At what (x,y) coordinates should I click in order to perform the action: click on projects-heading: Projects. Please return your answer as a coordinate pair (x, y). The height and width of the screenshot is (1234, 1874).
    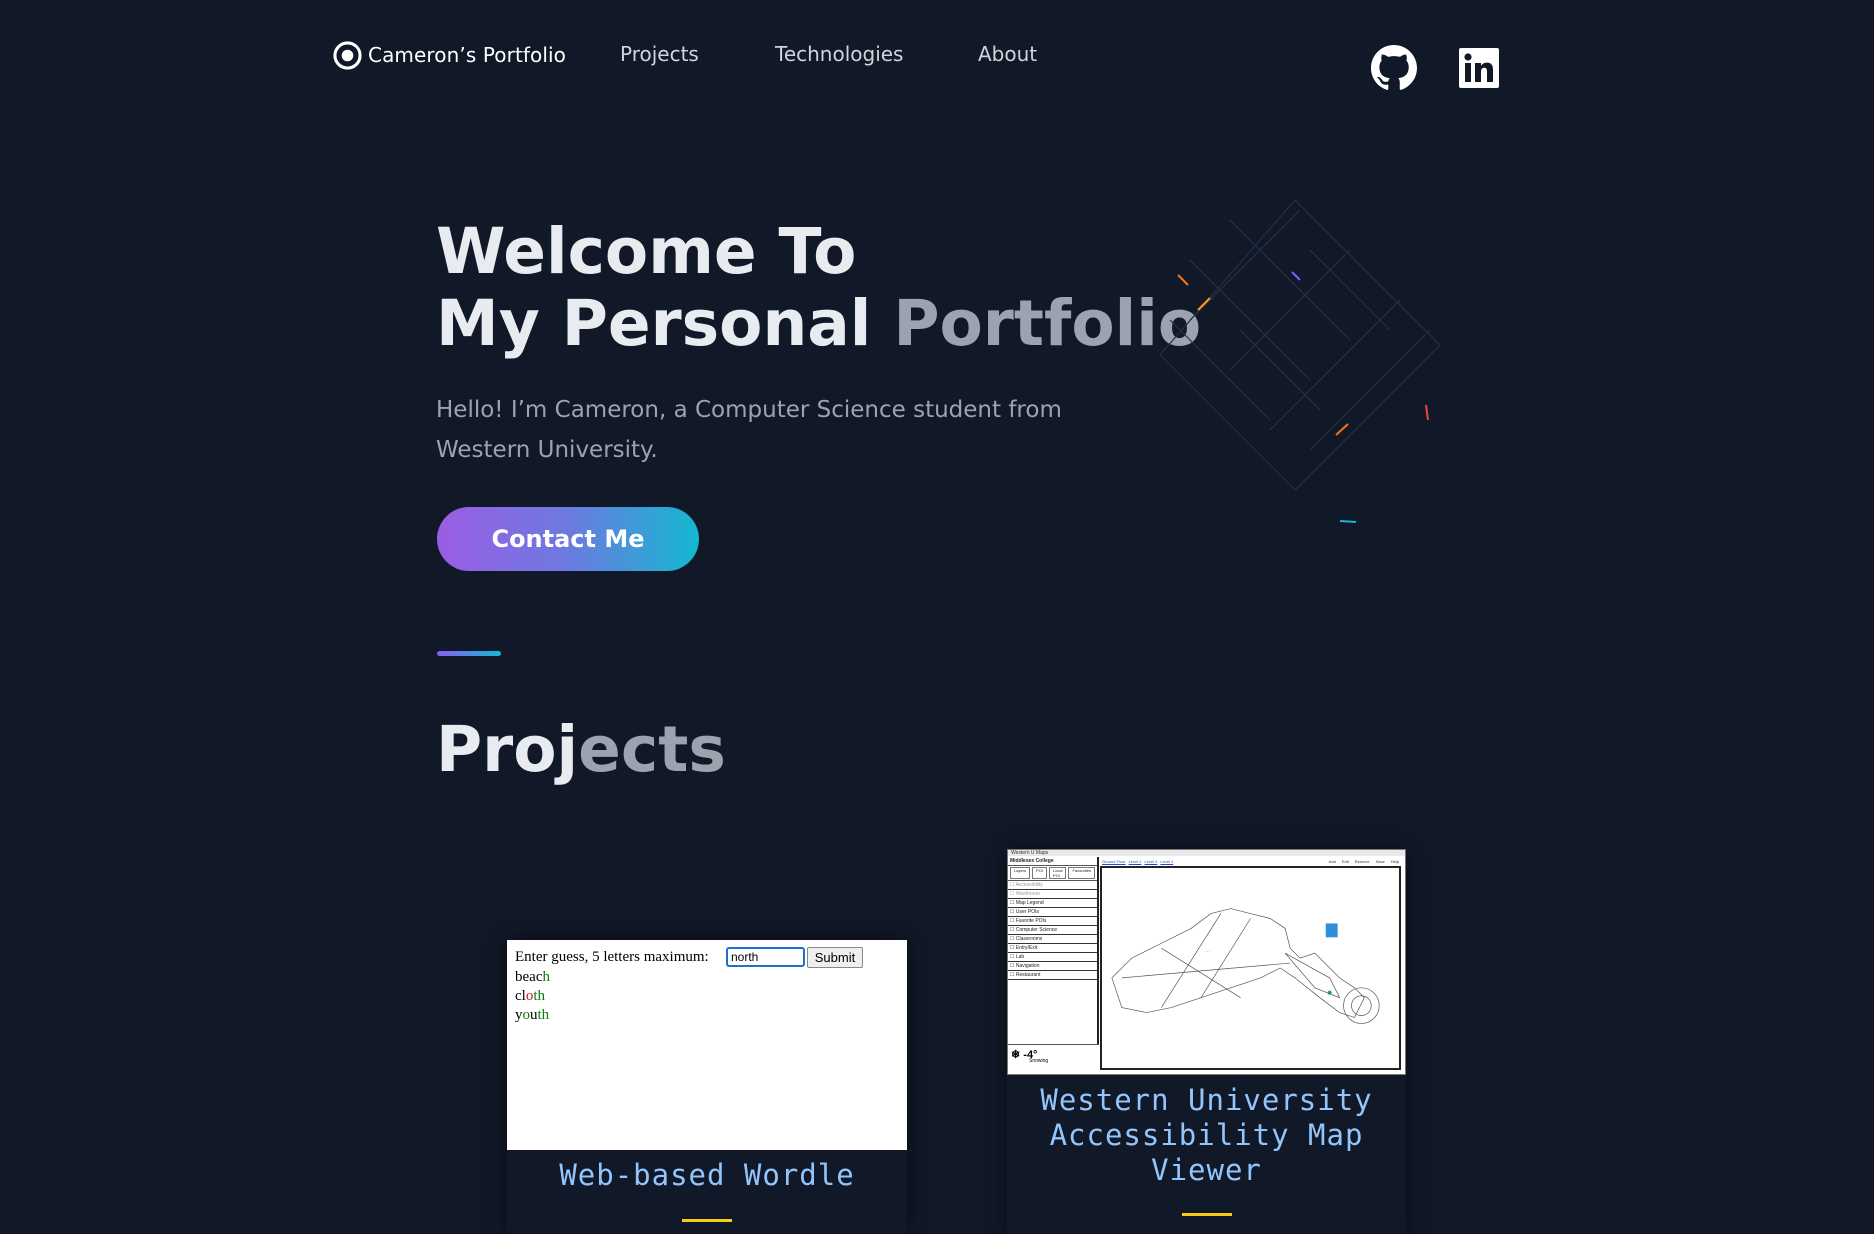
    Looking at the image, I should click on (581, 750).